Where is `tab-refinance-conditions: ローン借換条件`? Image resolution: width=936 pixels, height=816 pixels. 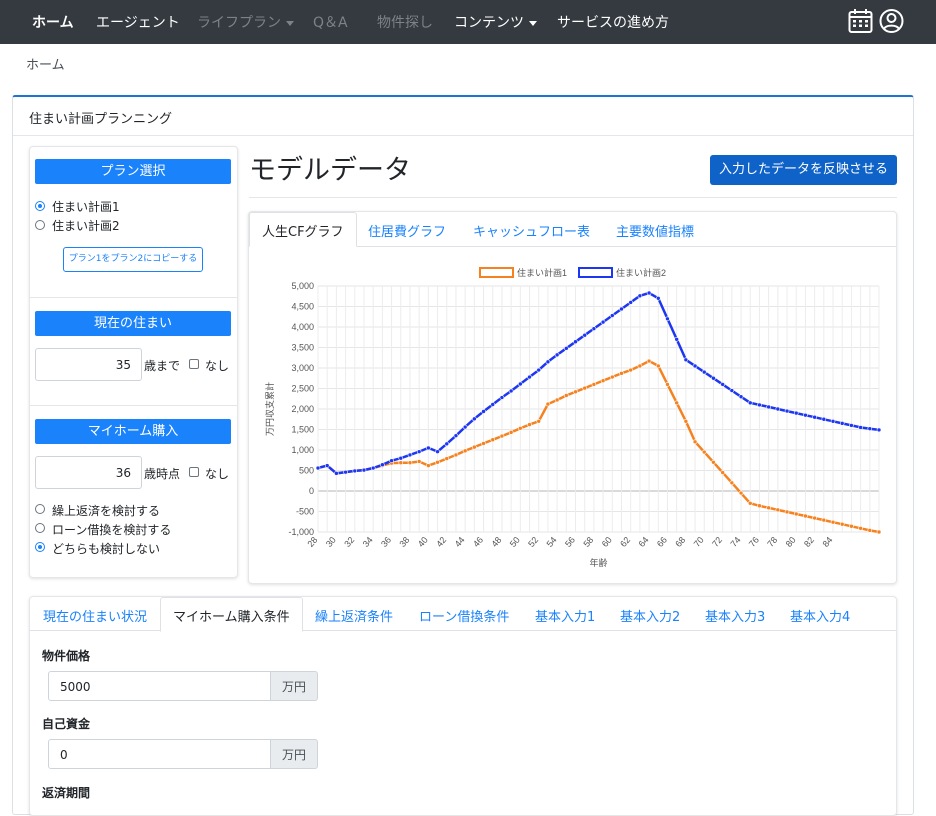 tab-refinance-conditions: ローン借換条件 is located at coordinates (464, 615).